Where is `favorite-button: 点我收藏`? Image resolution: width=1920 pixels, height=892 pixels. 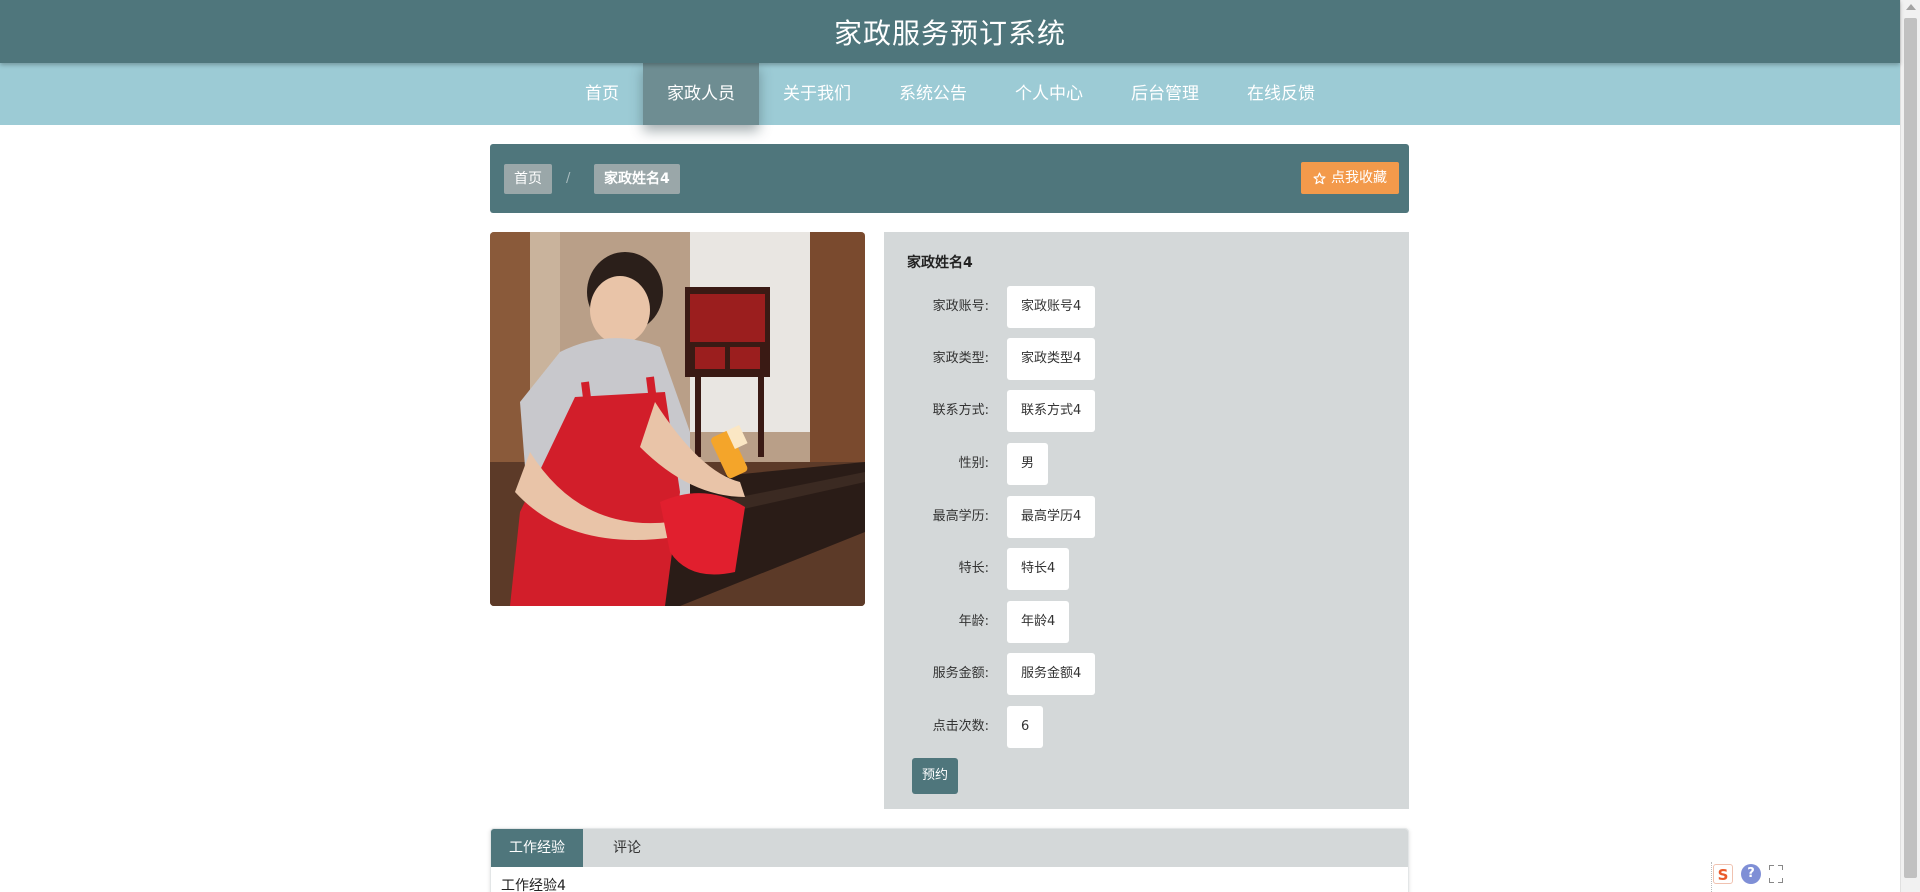 favorite-button: 点我收藏 is located at coordinates (1350, 178).